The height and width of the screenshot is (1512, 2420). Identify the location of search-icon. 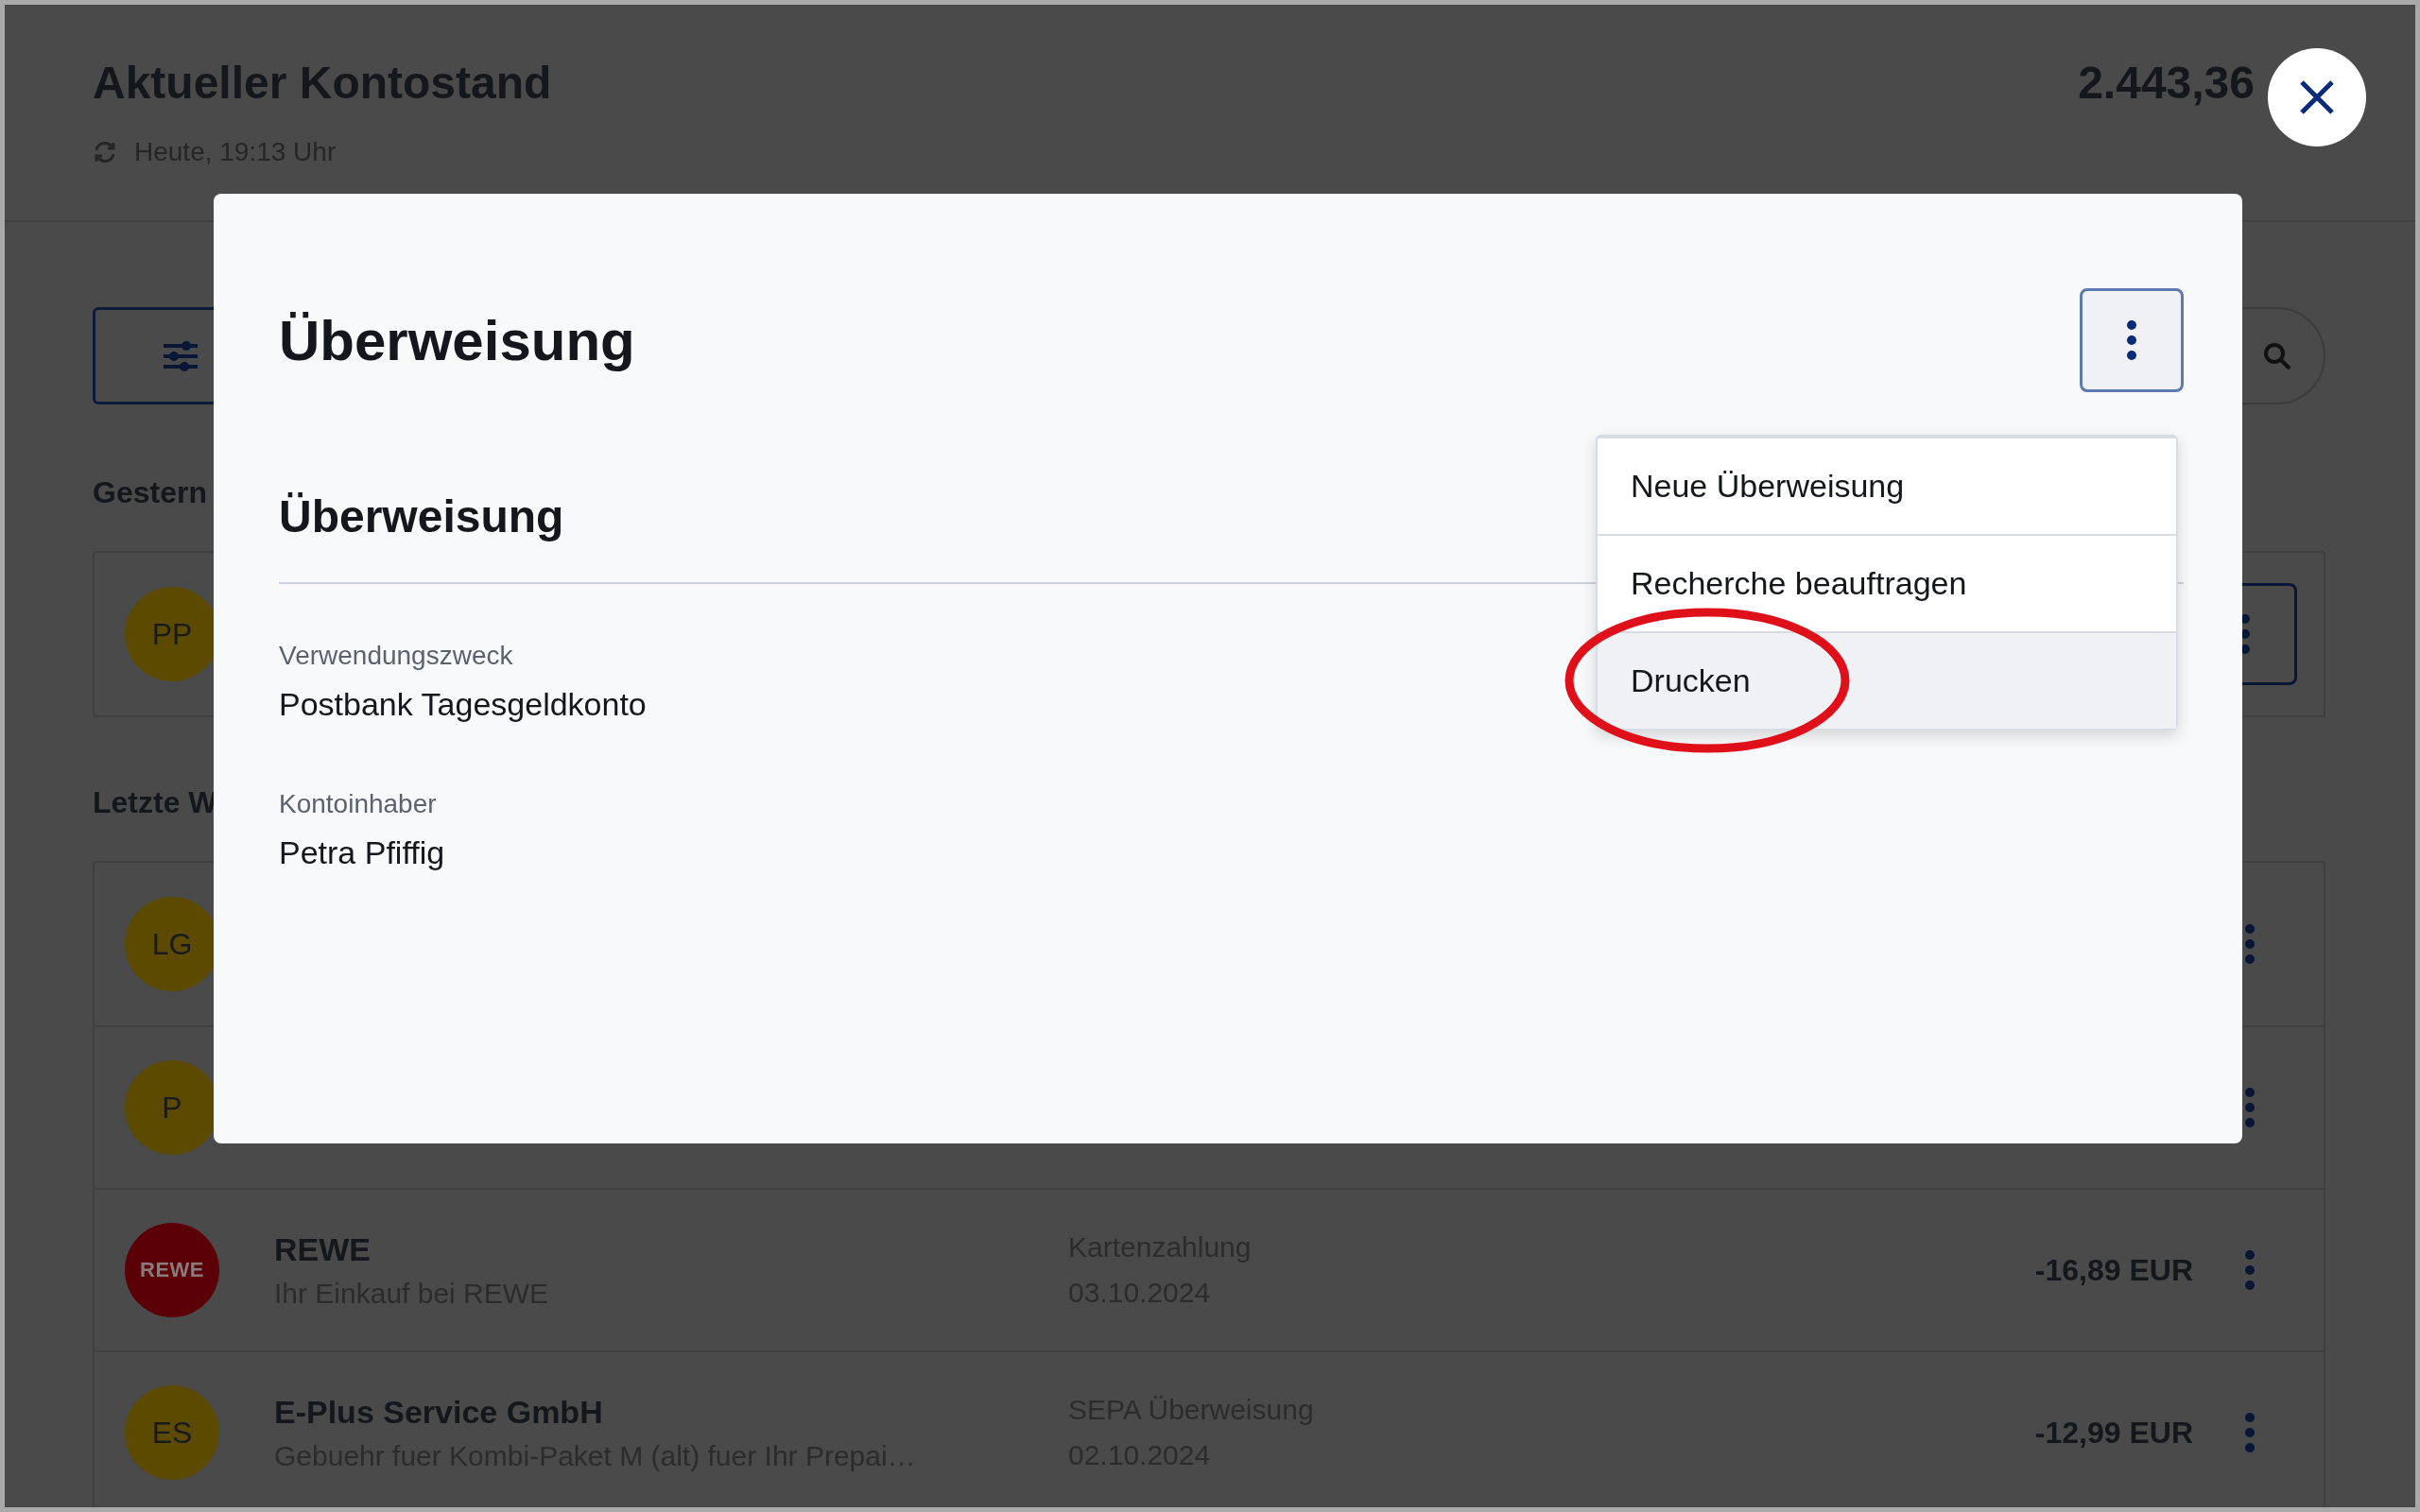
(2277, 355).